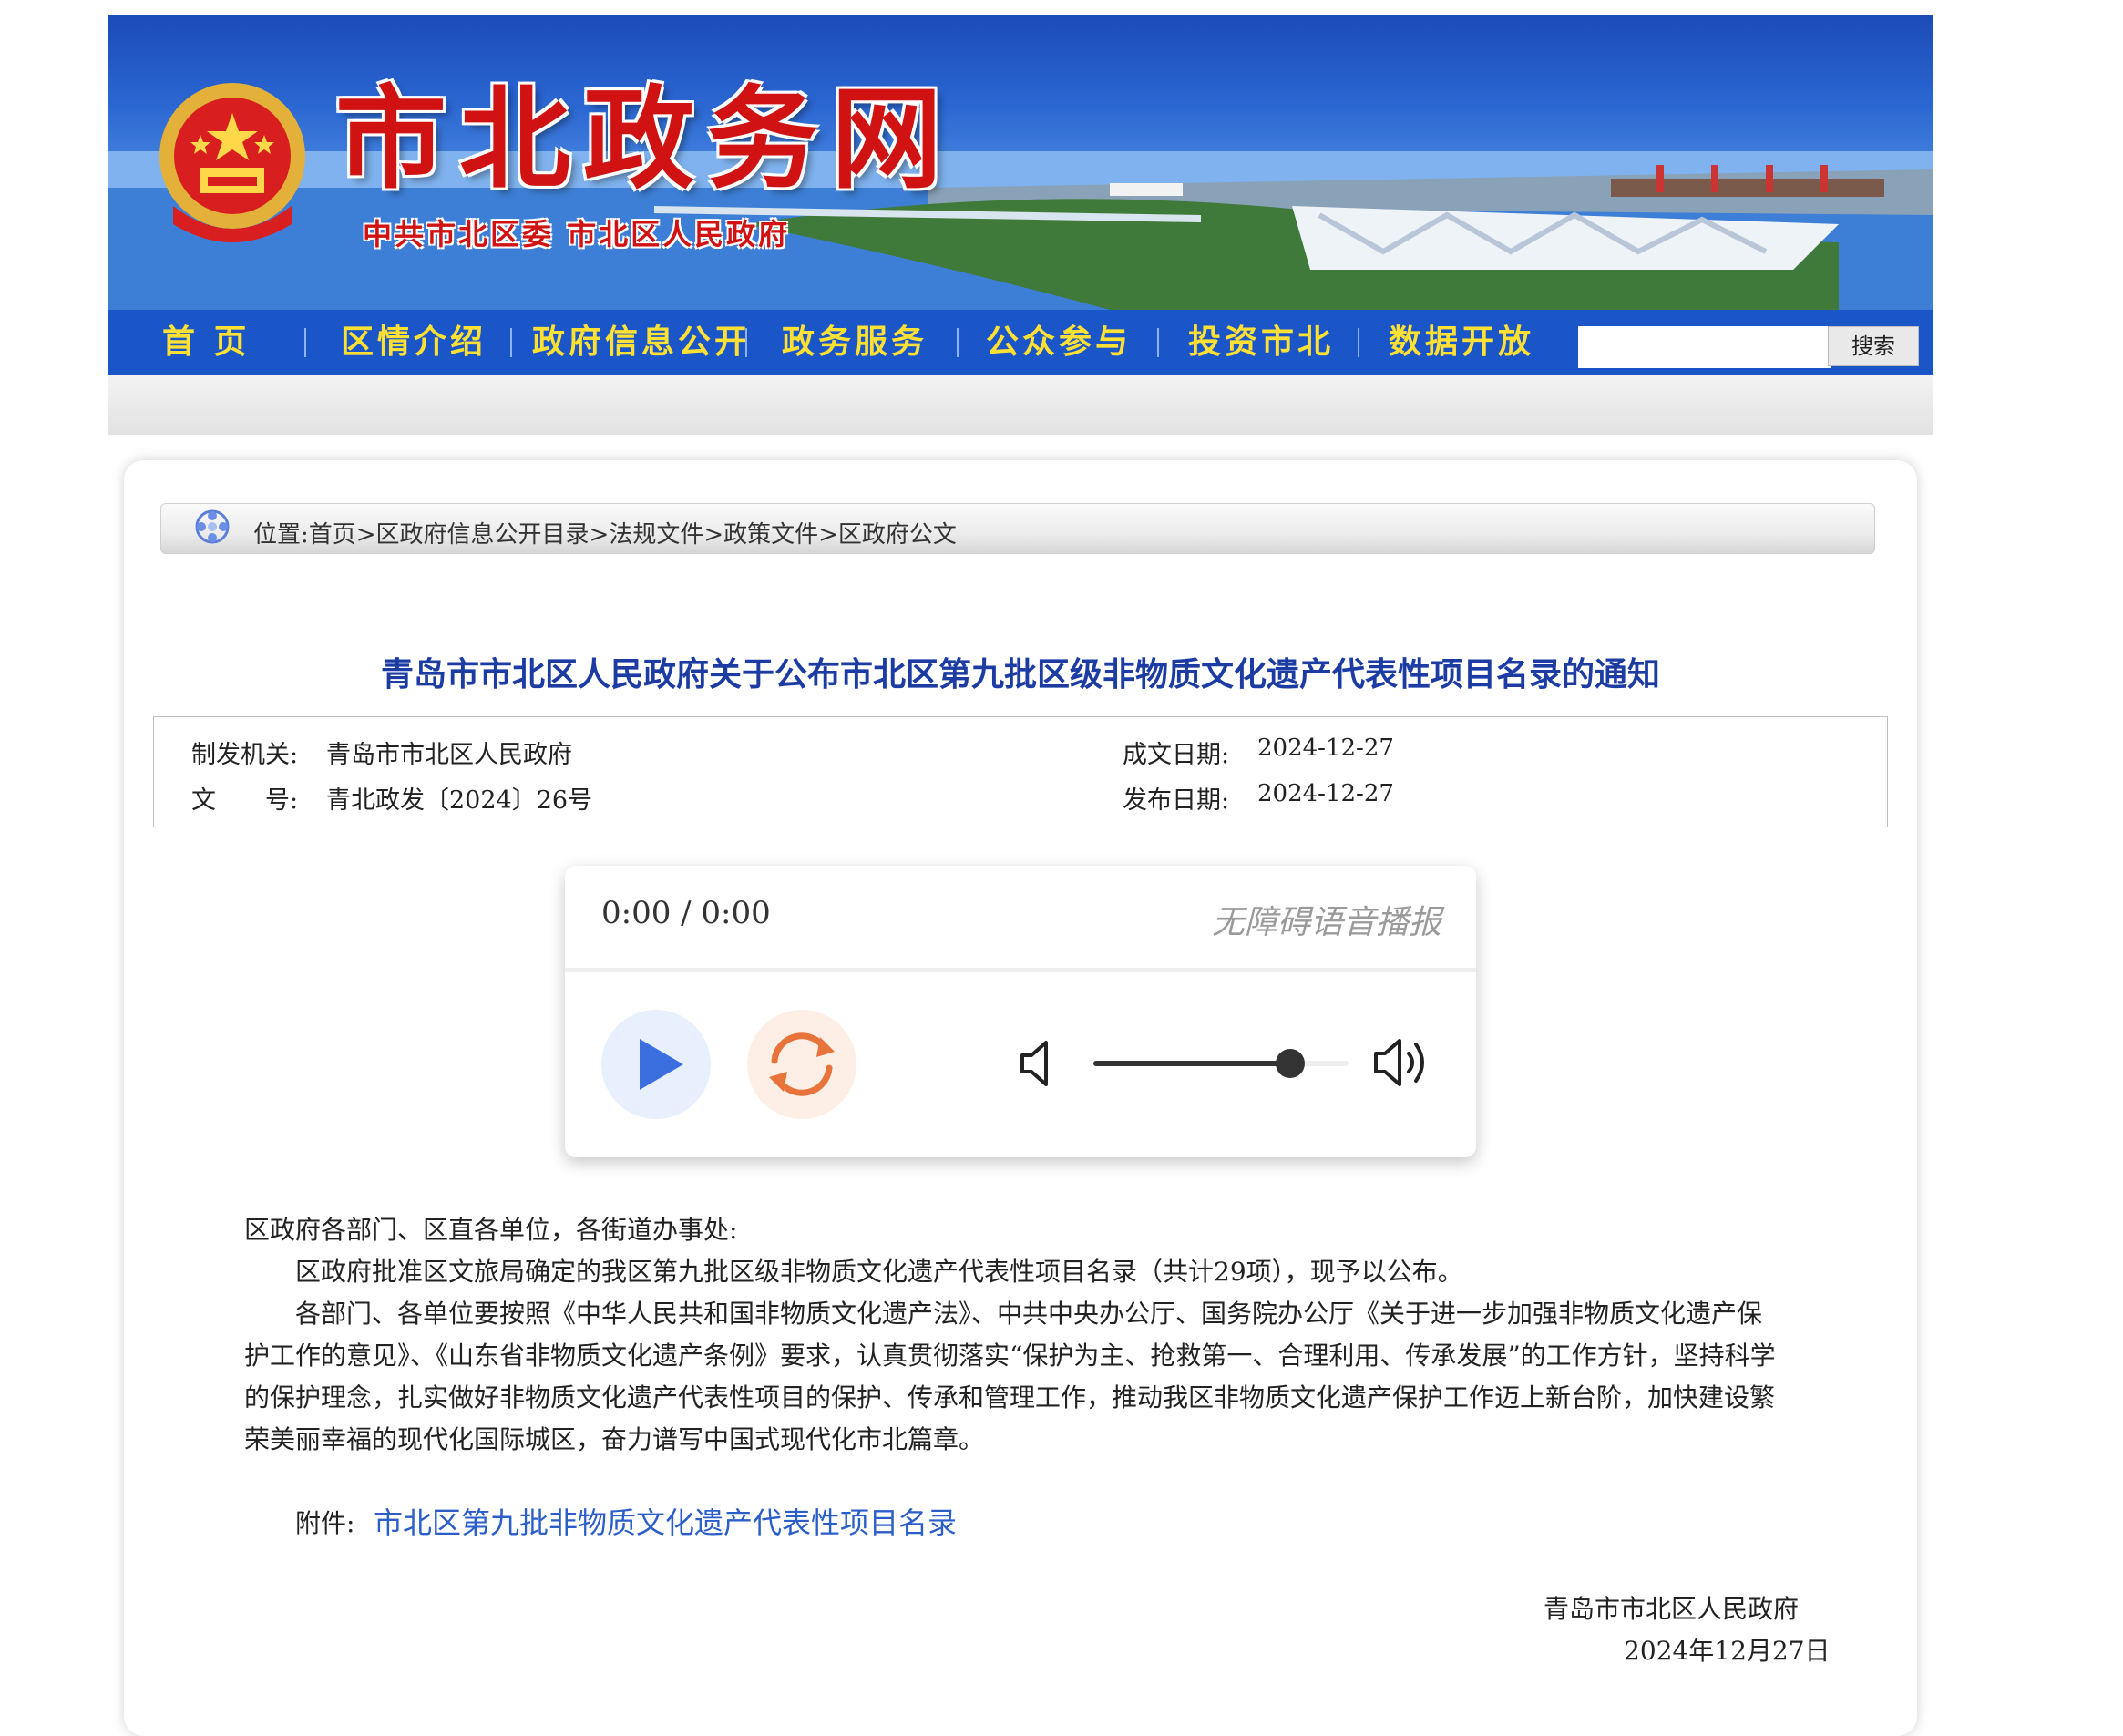 This screenshot has width=2123, height=1736. Describe the element at coordinates (1176, 755) in the screenshot. I see `written-date-label: 成文日期:` at that location.